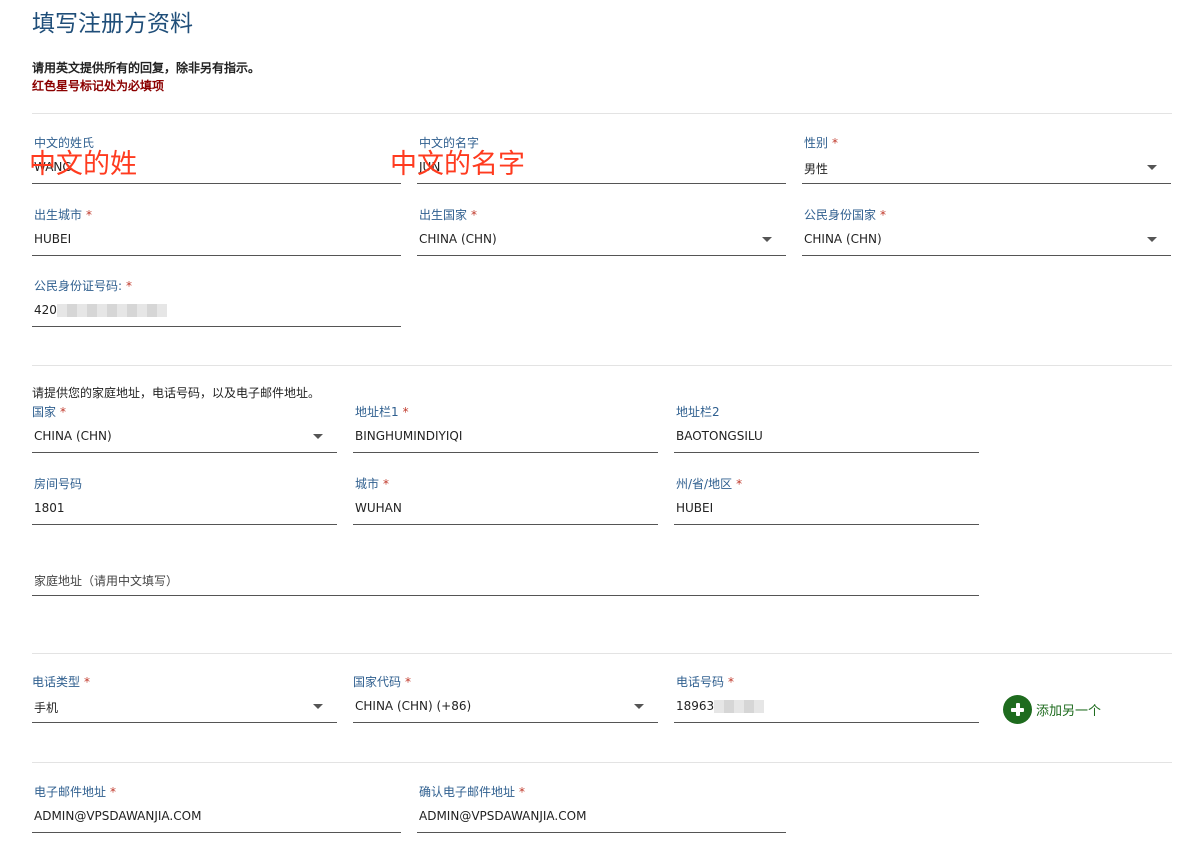  I want to click on field-label: 房间号码, so click(58, 484).